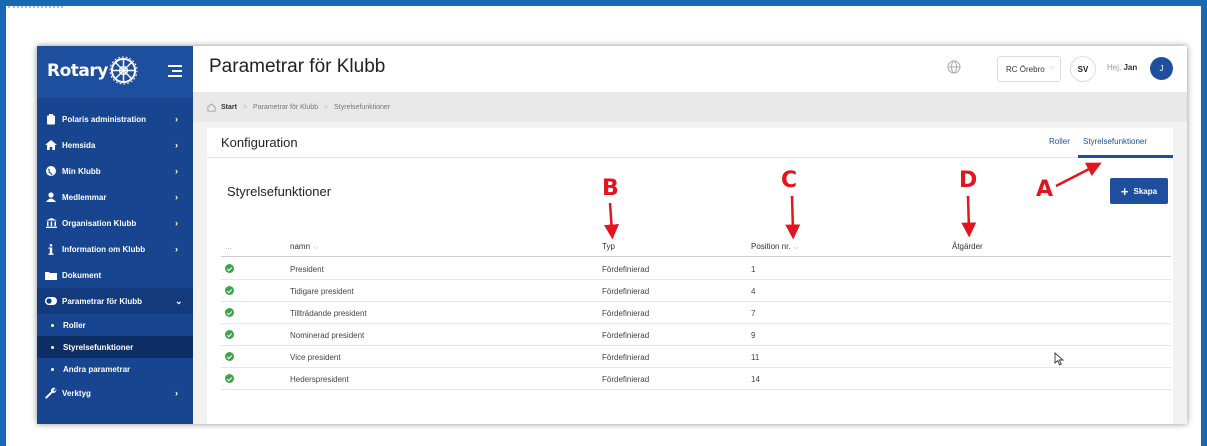 The image size is (1207, 446). What do you see at coordinates (789, 180) in the screenshot?
I see `annotation-label-c: C` at bounding box center [789, 180].